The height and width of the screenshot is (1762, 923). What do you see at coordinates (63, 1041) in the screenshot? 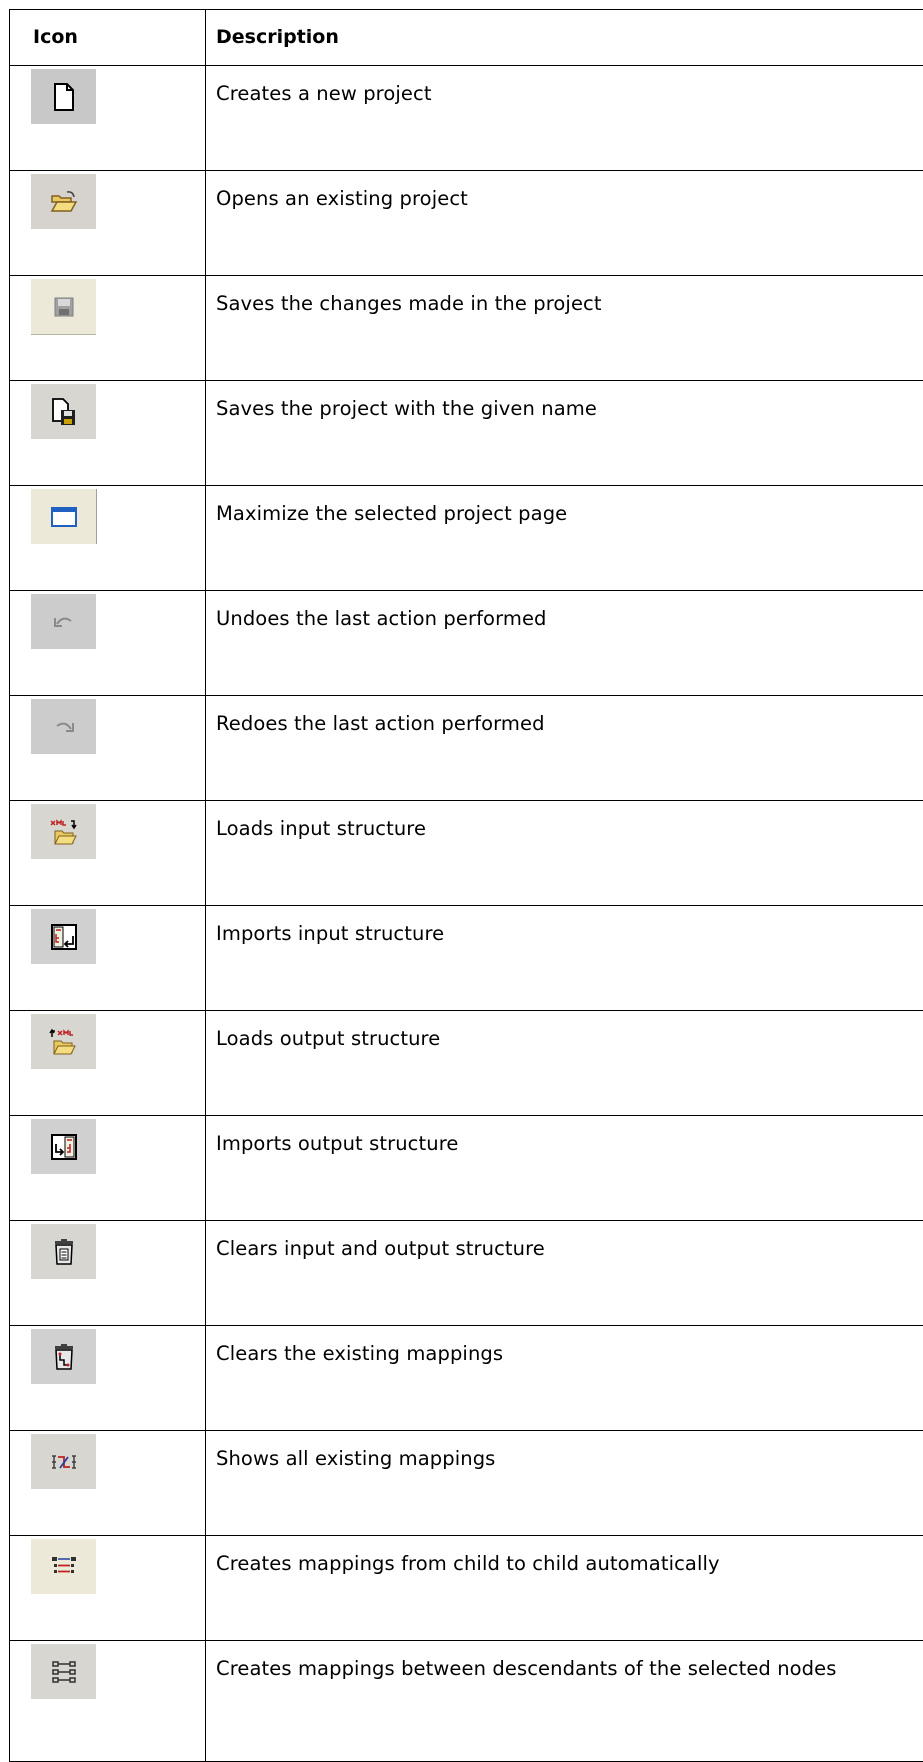
I see `load-output-xml-icon` at bounding box center [63, 1041].